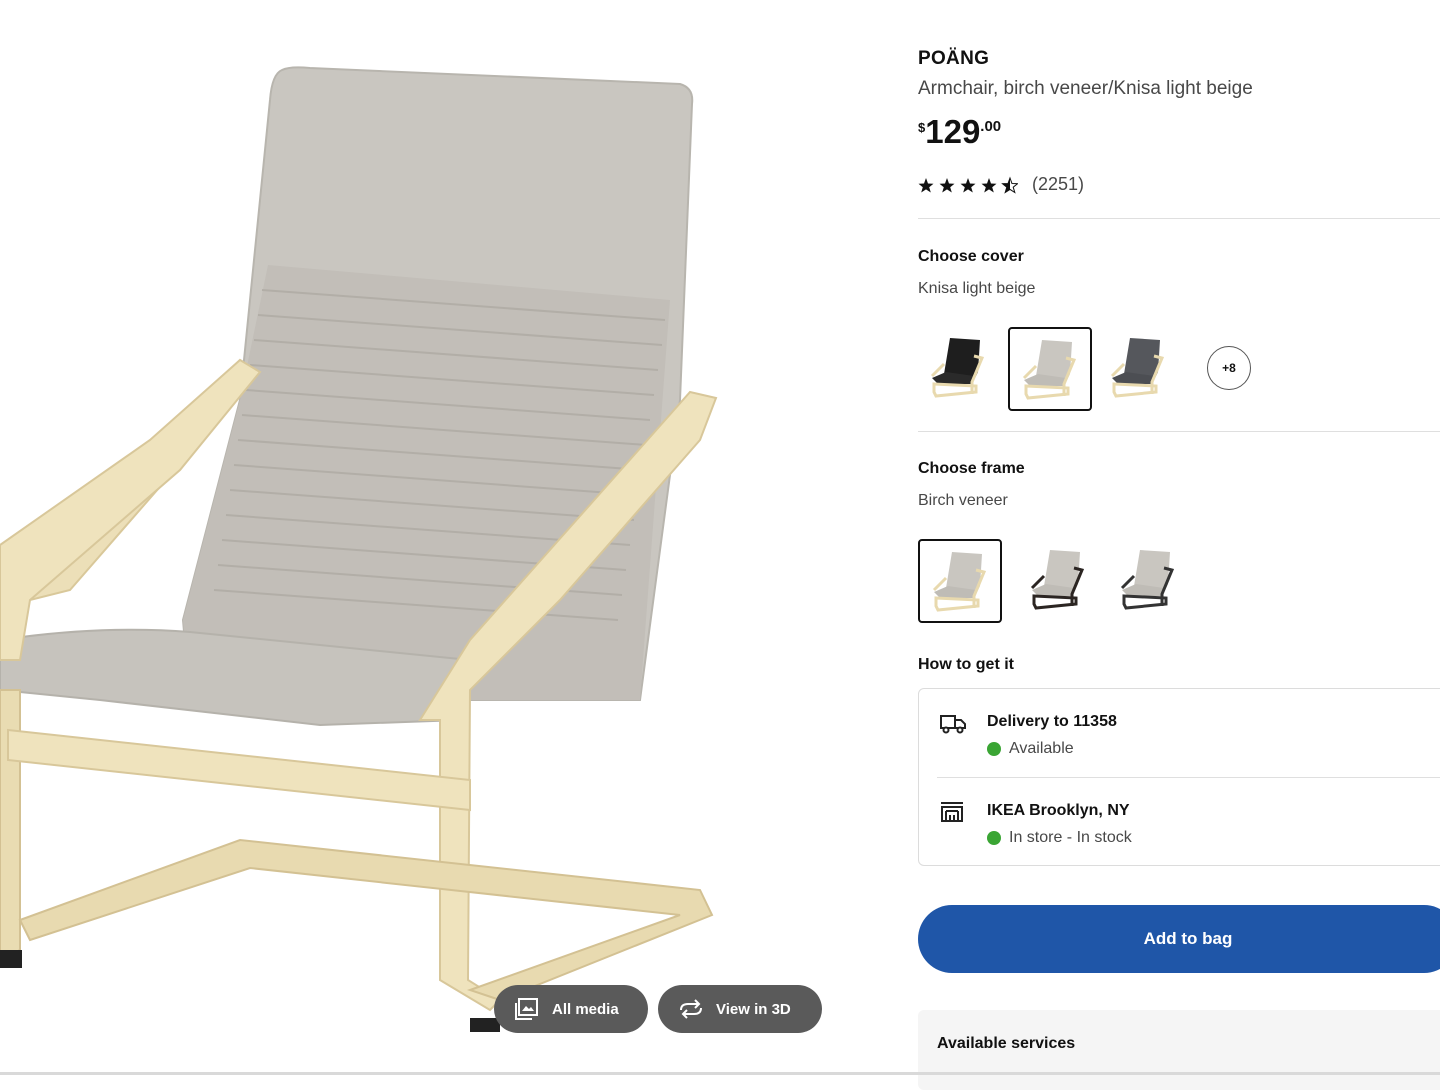 Image resolution: width=1440 pixels, height=1090 pixels. Describe the element at coordinates (977, 288) in the screenshot. I see `selected-cover-label: Knisa light beige` at that location.